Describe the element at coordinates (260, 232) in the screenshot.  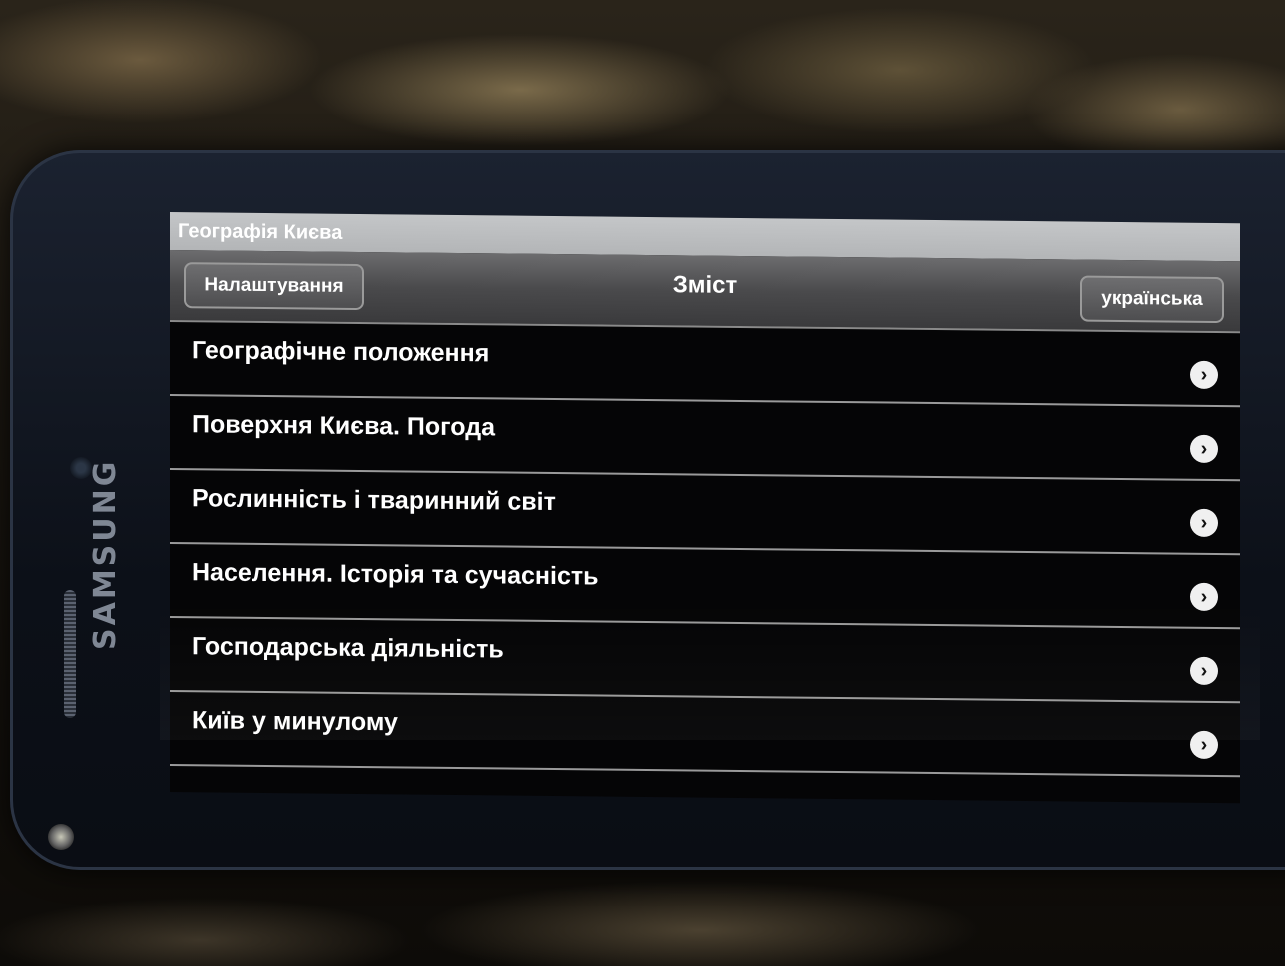
I see `app-title: Географія Києва` at that location.